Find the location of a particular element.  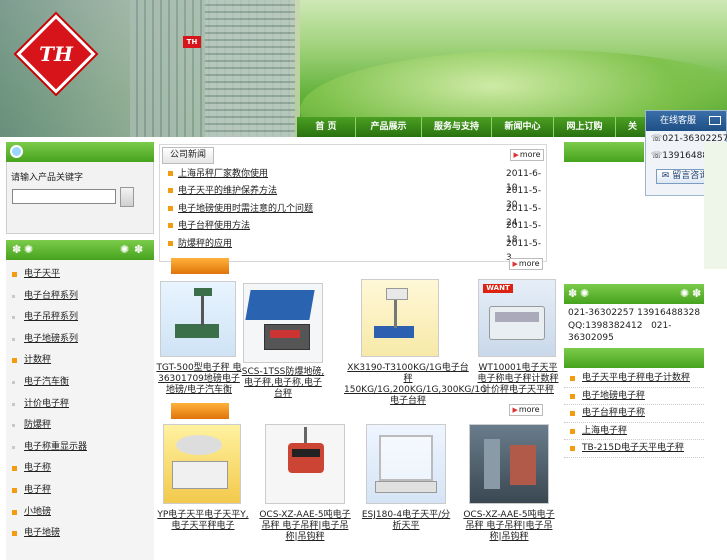

crane-scale-body is located at coordinates (306, 458).